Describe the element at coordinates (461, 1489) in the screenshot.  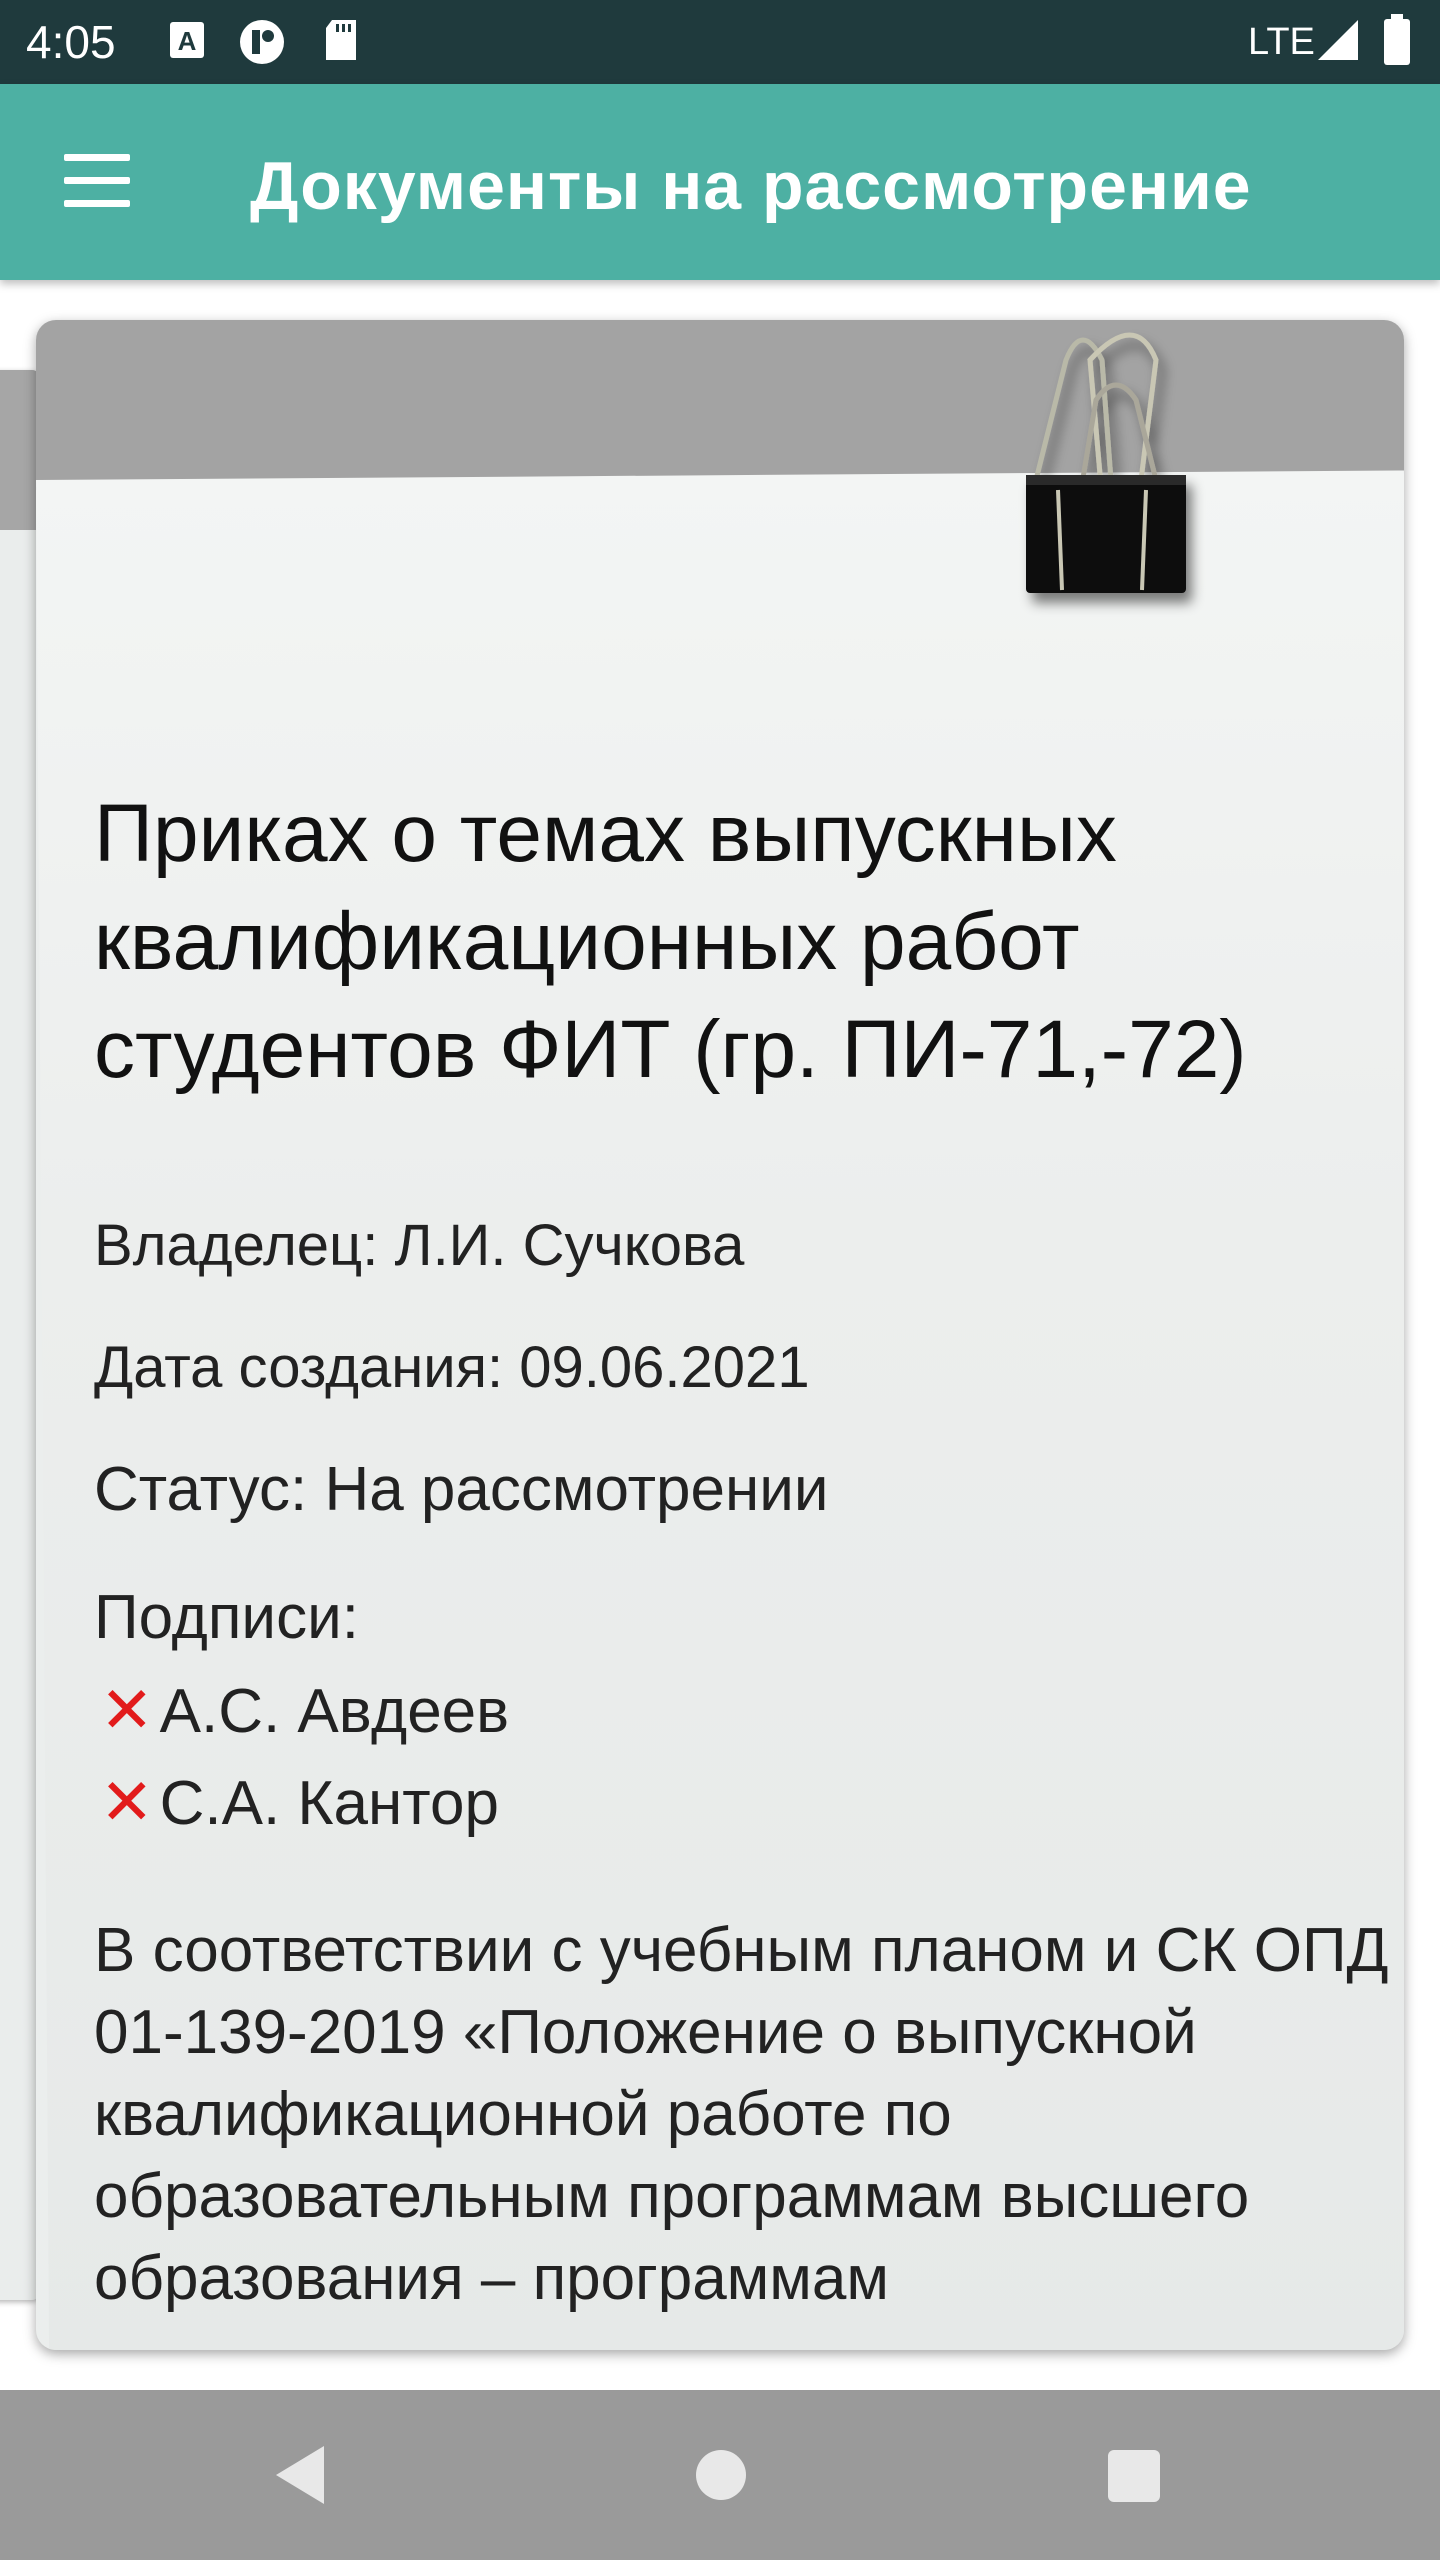
I see `document-status: Статус: На рассмотрении` at that location.